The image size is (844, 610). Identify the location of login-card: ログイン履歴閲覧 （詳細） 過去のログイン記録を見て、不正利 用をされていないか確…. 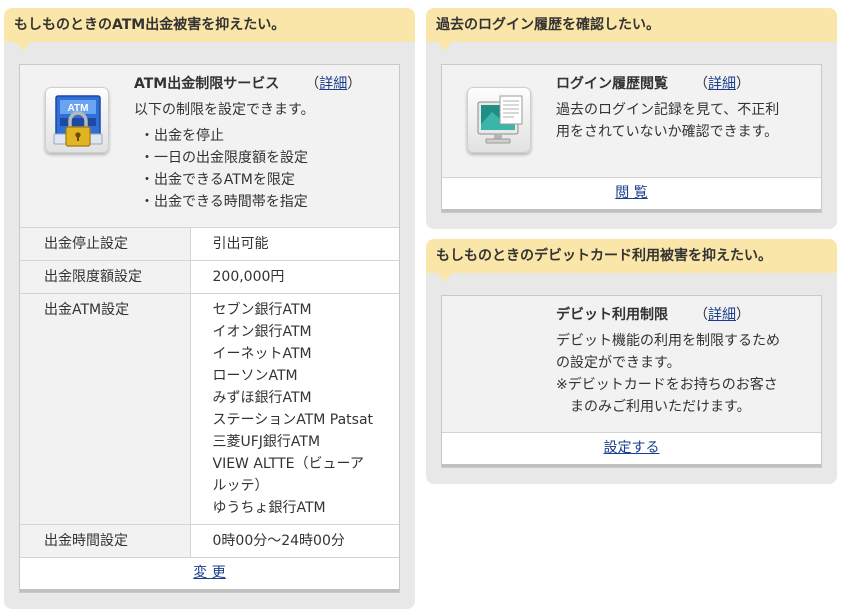
(631, 138).